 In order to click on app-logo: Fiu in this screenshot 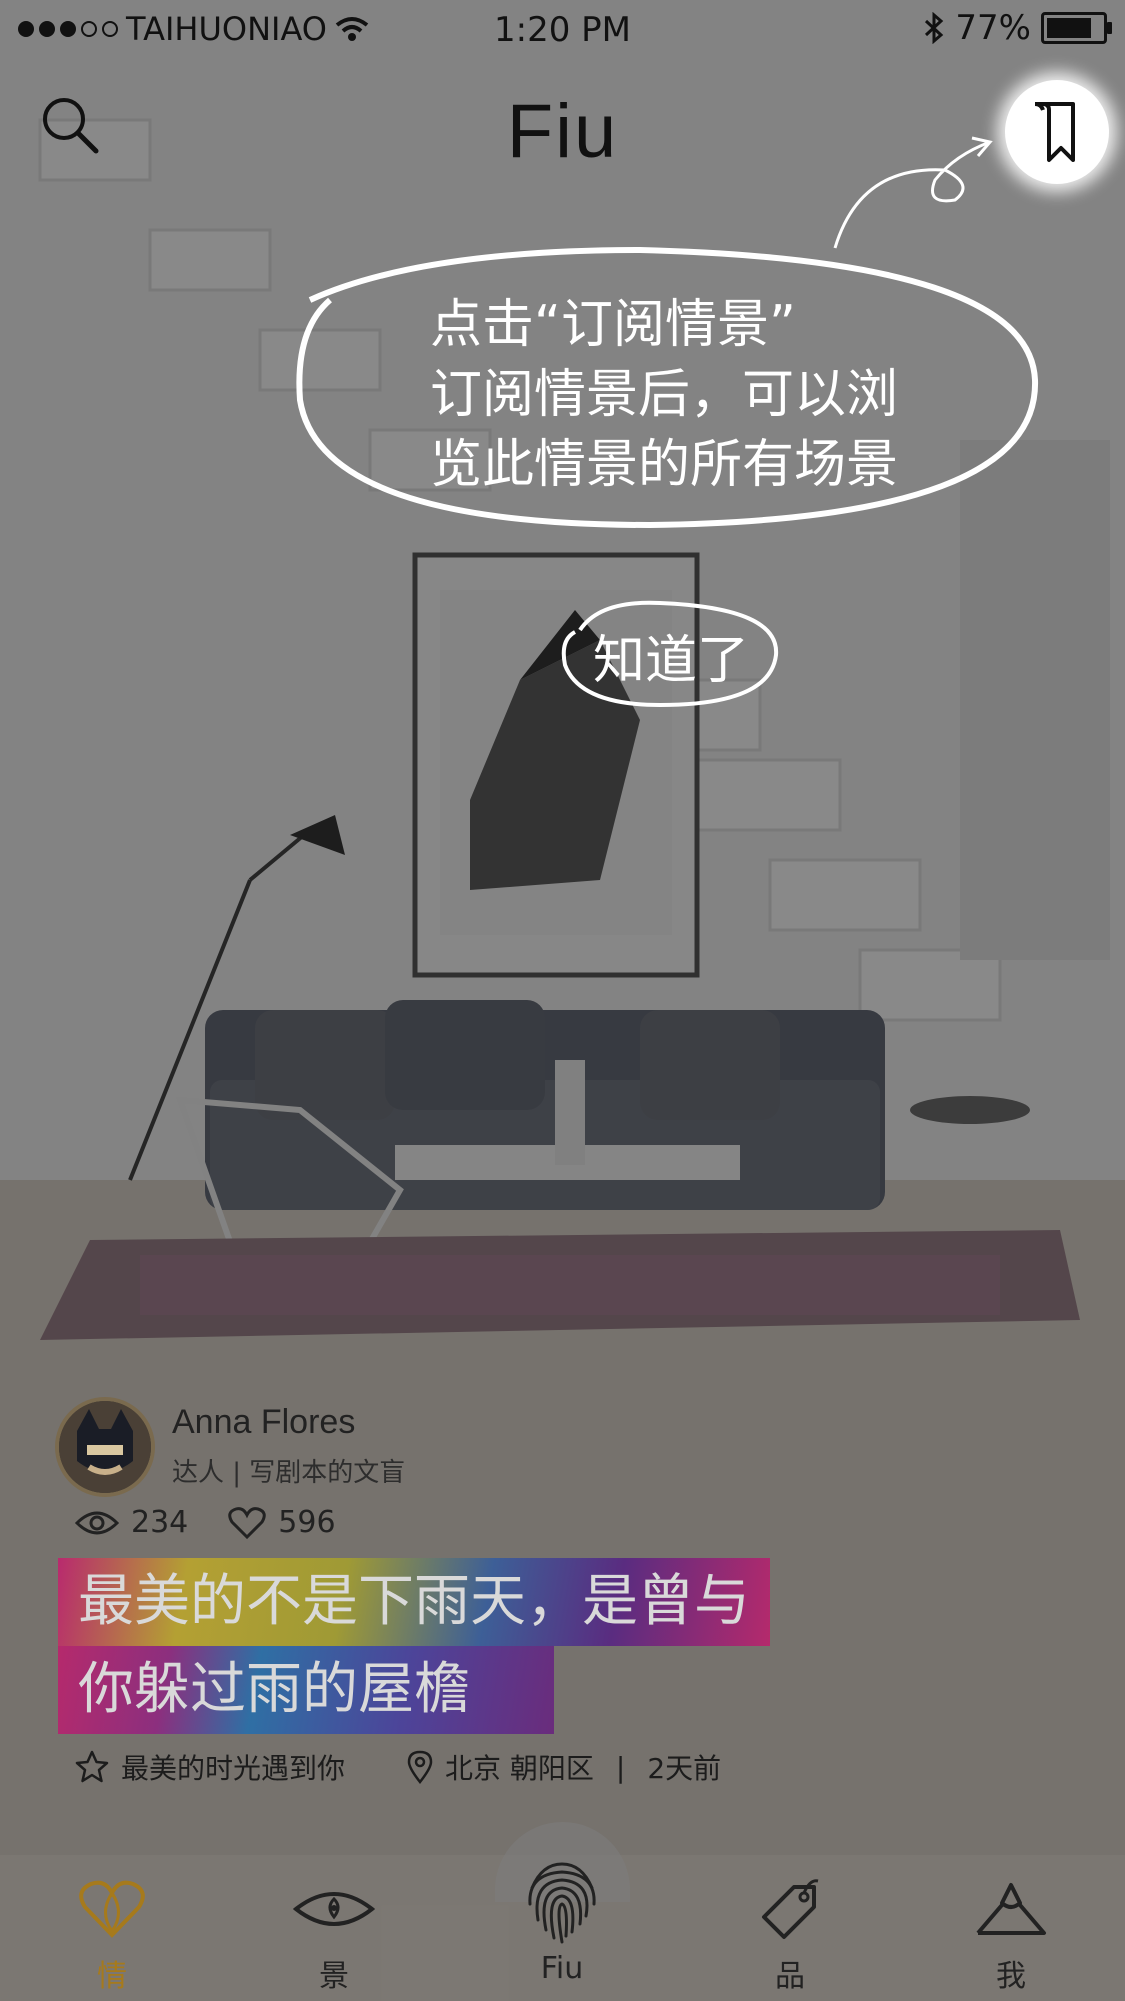, I will do `click(562, 131)`.